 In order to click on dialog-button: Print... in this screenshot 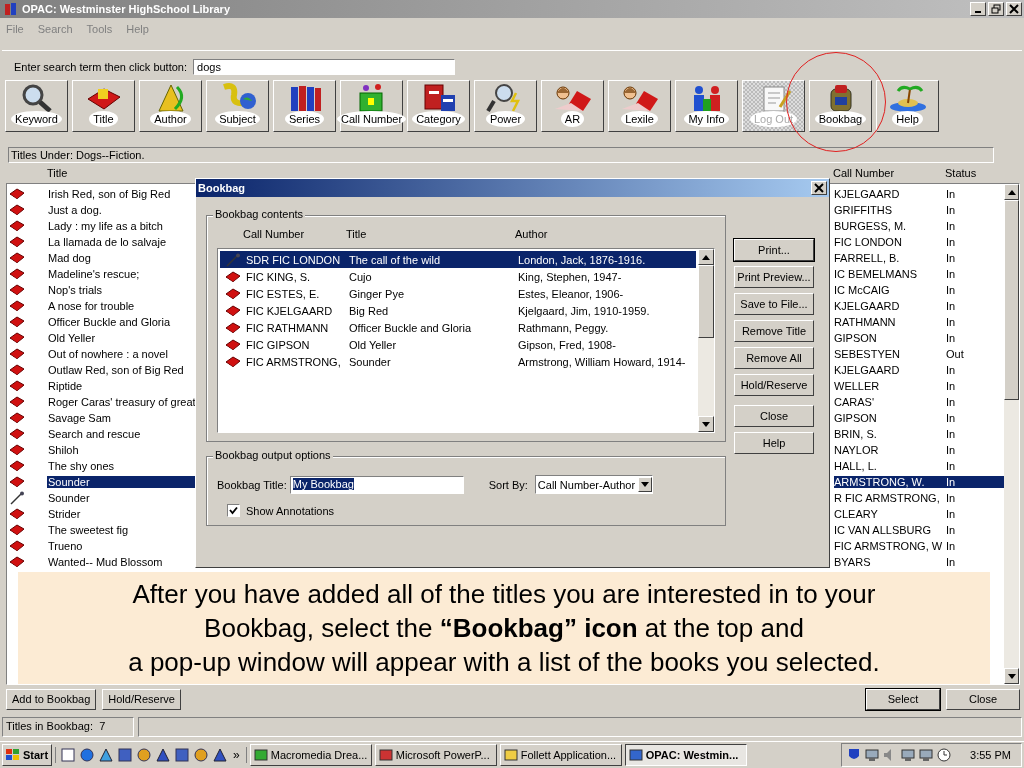, I will do `click(774, 250)`.